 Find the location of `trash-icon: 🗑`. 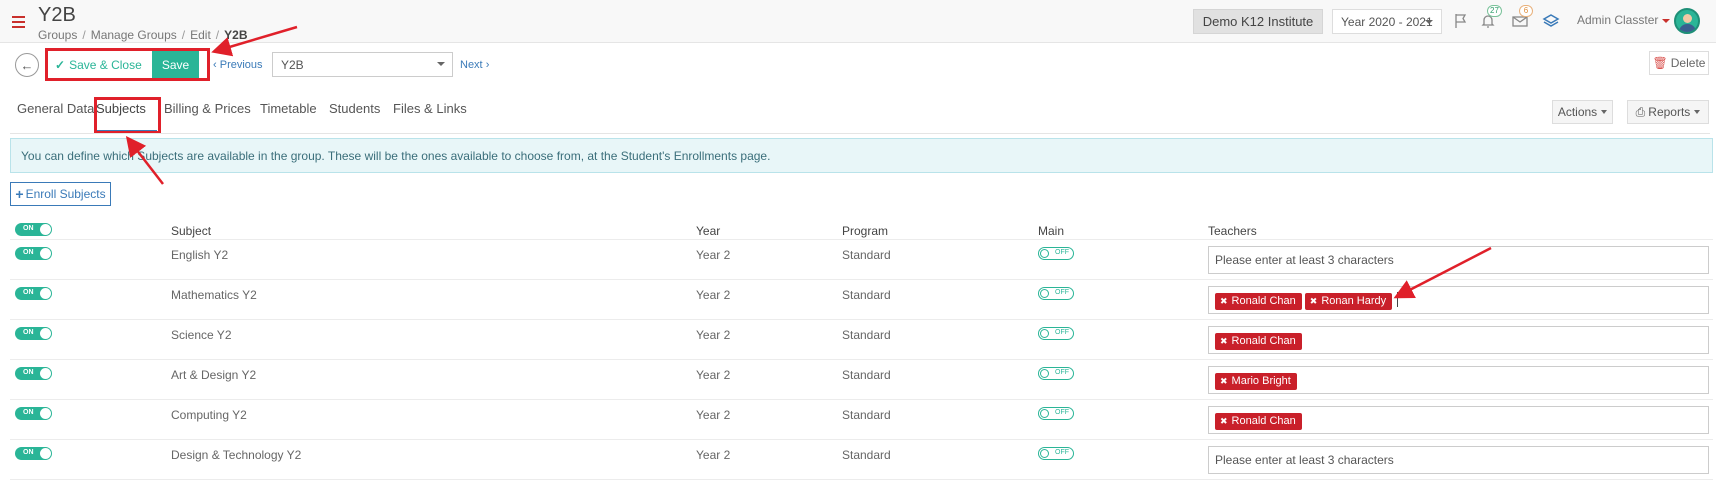

trash-icon: 🗑 is located at coordinates (1660, 63).